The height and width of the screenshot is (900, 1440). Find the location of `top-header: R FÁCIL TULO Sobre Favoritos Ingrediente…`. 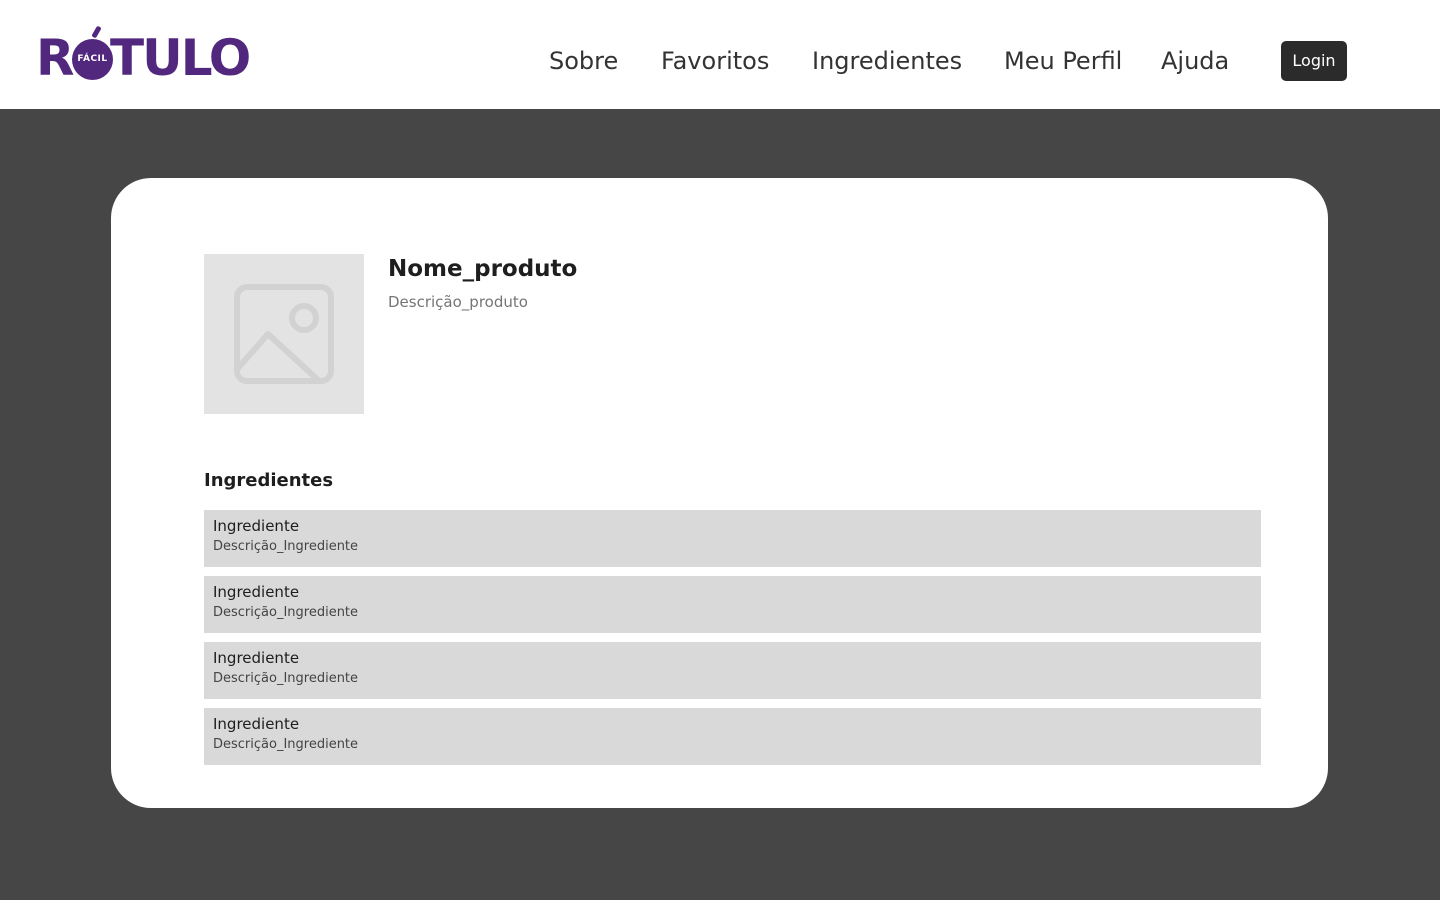

top-header: R FÁCIL TULO Sobre Favoritos Ingrediente… is located at coordinates (720, 54).